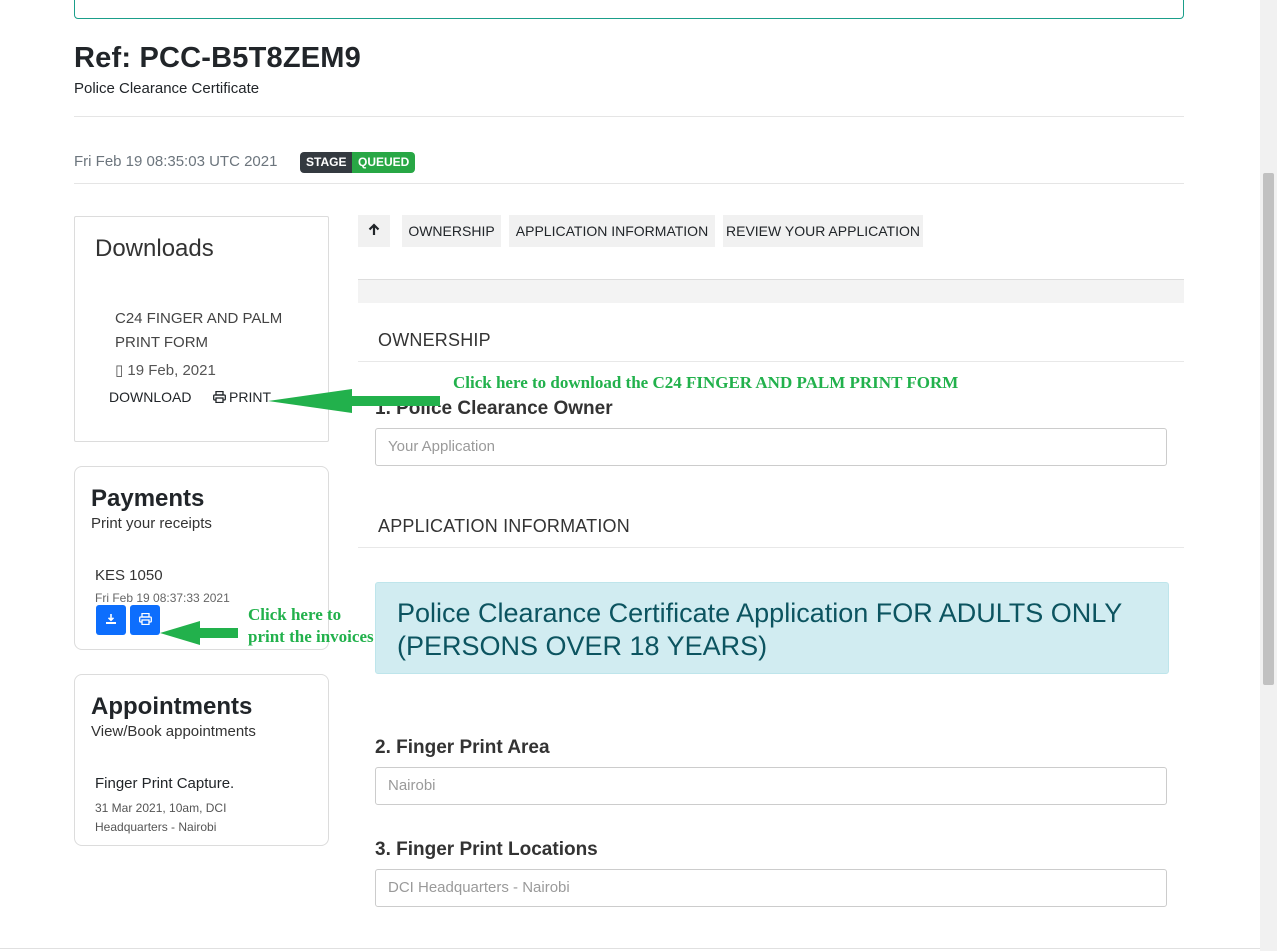 Image resolution: width=1277 pixels, height=951 pixels. Describe the element at coordinates (162, 598) in the screenshot. I see `payment-time: Fri Feb 19 08:37:33 2021` at that location.